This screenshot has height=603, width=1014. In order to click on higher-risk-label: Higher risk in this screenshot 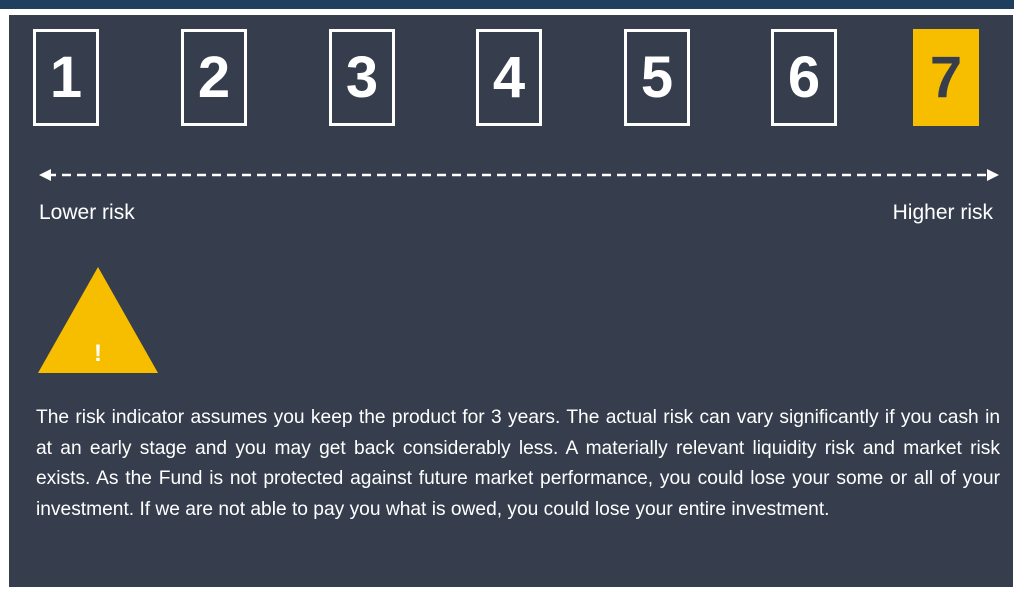, I will do `click(942, 212)`.